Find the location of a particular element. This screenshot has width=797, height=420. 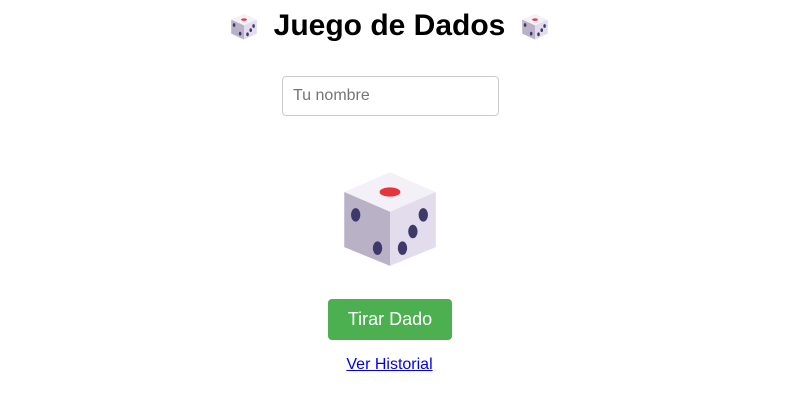

dice-result-icon is located at coordinates (390, 219).